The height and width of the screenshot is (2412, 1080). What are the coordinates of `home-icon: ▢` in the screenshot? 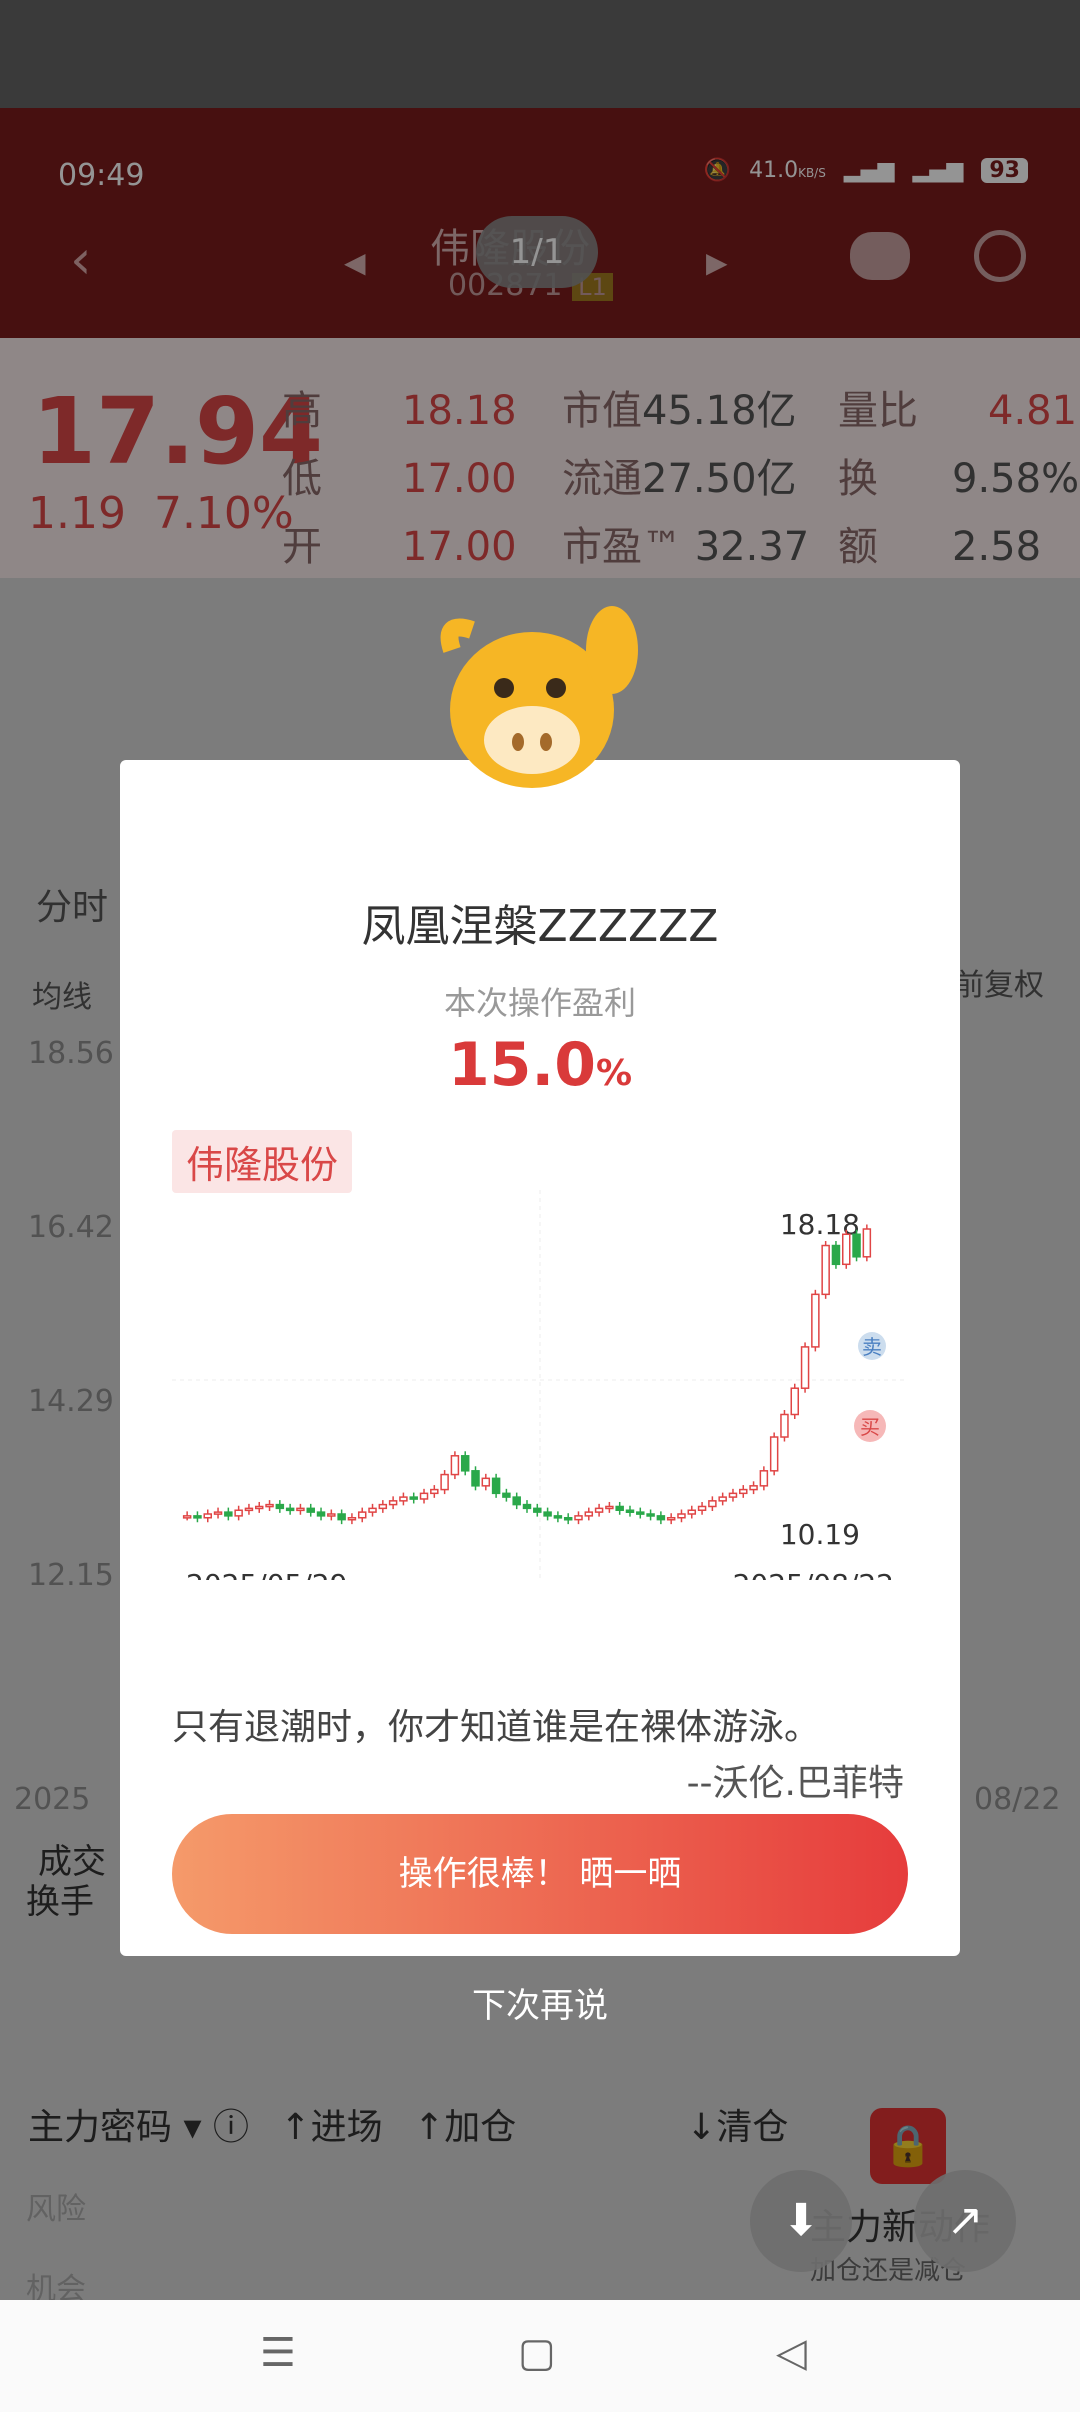 It's located at (537, 2353).